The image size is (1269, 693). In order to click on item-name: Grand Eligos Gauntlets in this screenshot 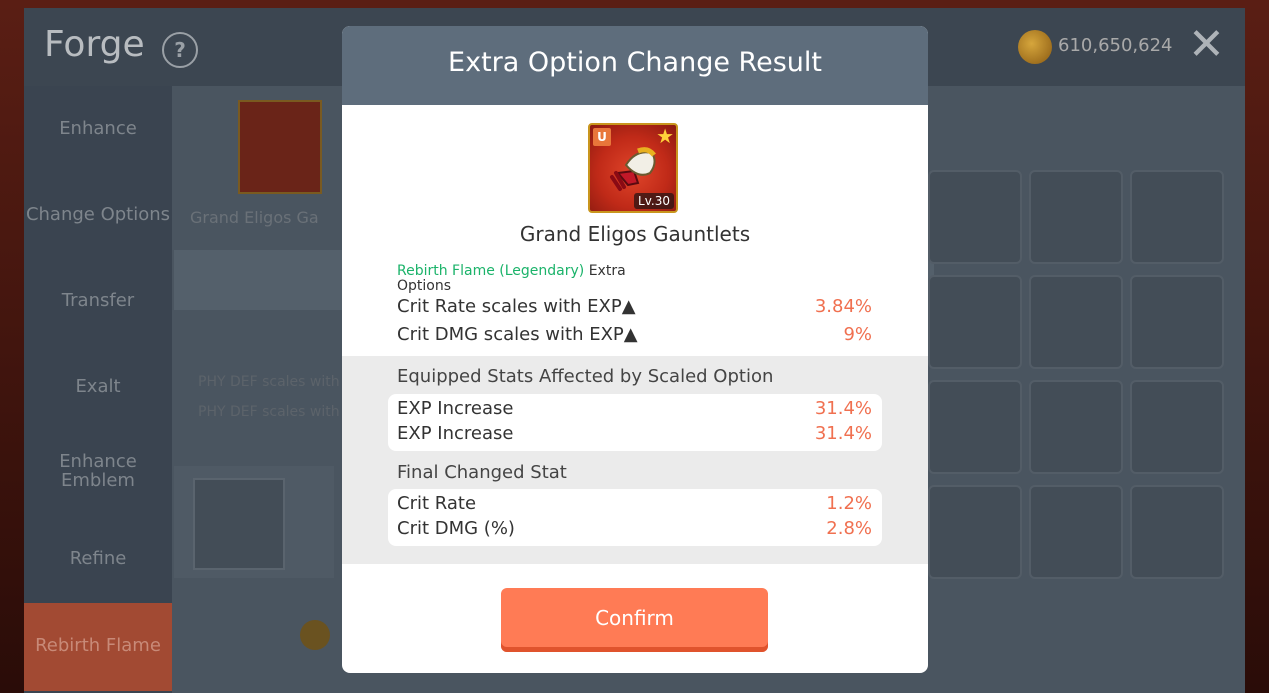, I will do `click(635, 234)`.